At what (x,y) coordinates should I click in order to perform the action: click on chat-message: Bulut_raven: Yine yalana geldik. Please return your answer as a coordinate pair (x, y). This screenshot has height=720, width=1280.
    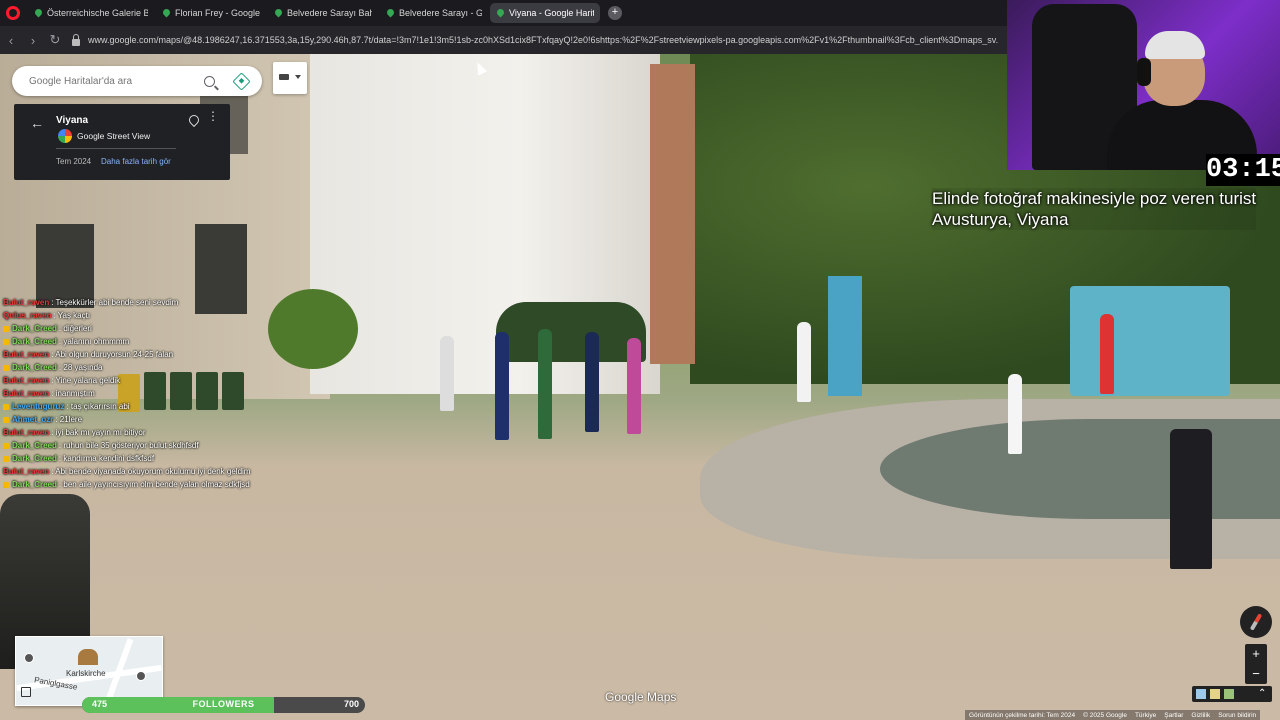
    Looking at the image, I should click on (133, 380).